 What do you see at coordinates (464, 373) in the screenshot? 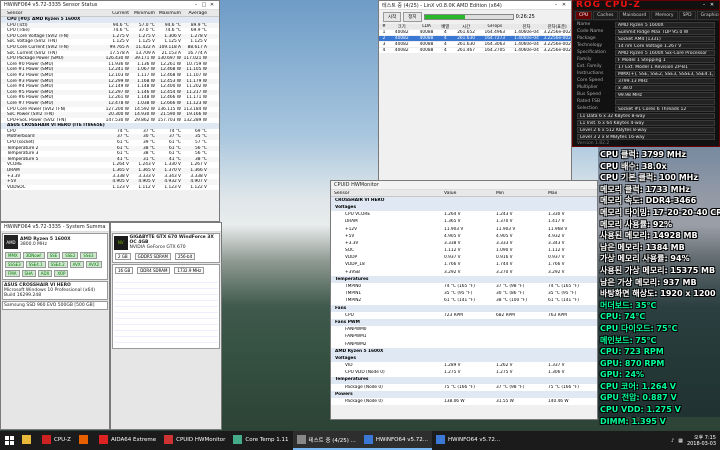
I see `hwmonitor-row: CPU VDD (Node 0) 1.275 V 1.275 V 1.306 V` at bounding box center [464, 373].